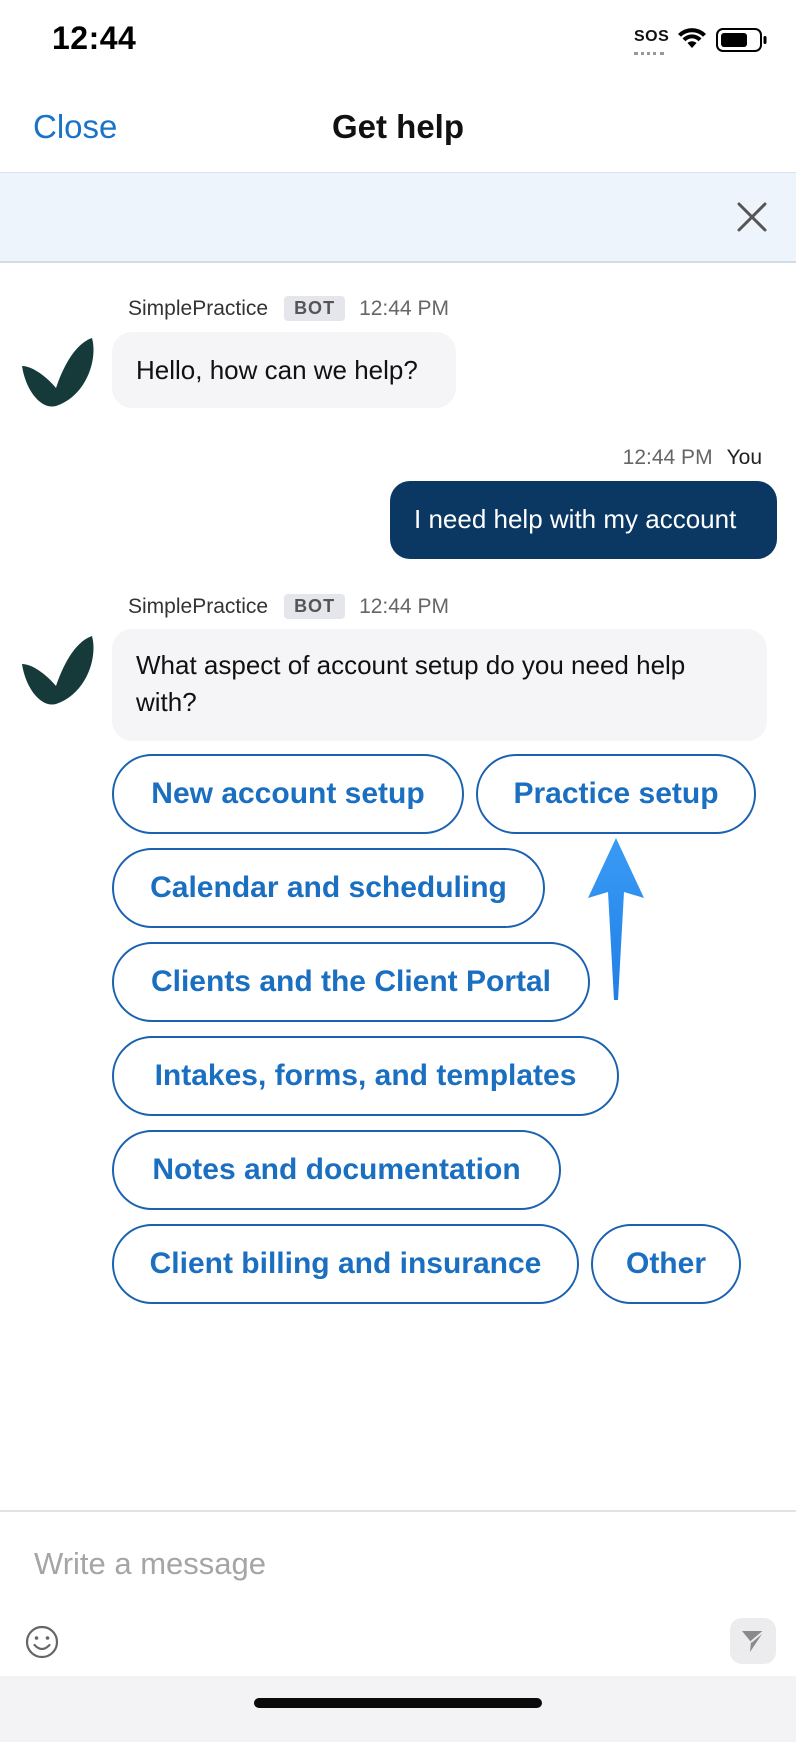 This screenshot has height=1742, width=796. I want to click on message-composer, so click(398, 1594).